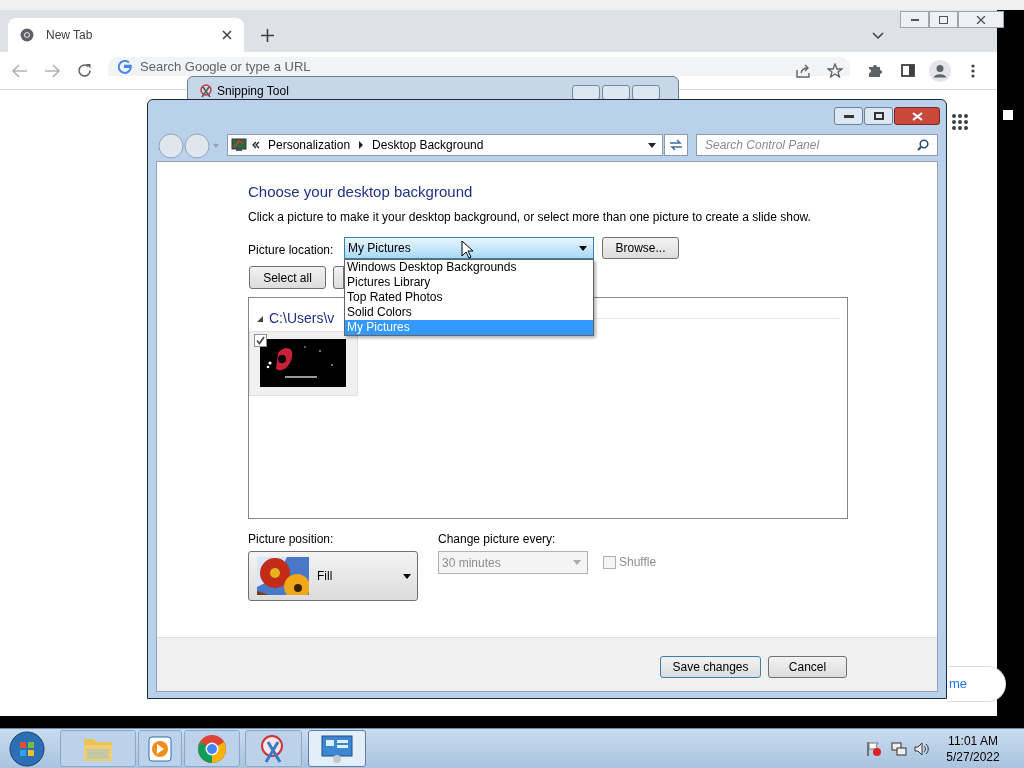 This screenshot has width=1024, height=768. I want to click on play-icon, so click(160, 748).